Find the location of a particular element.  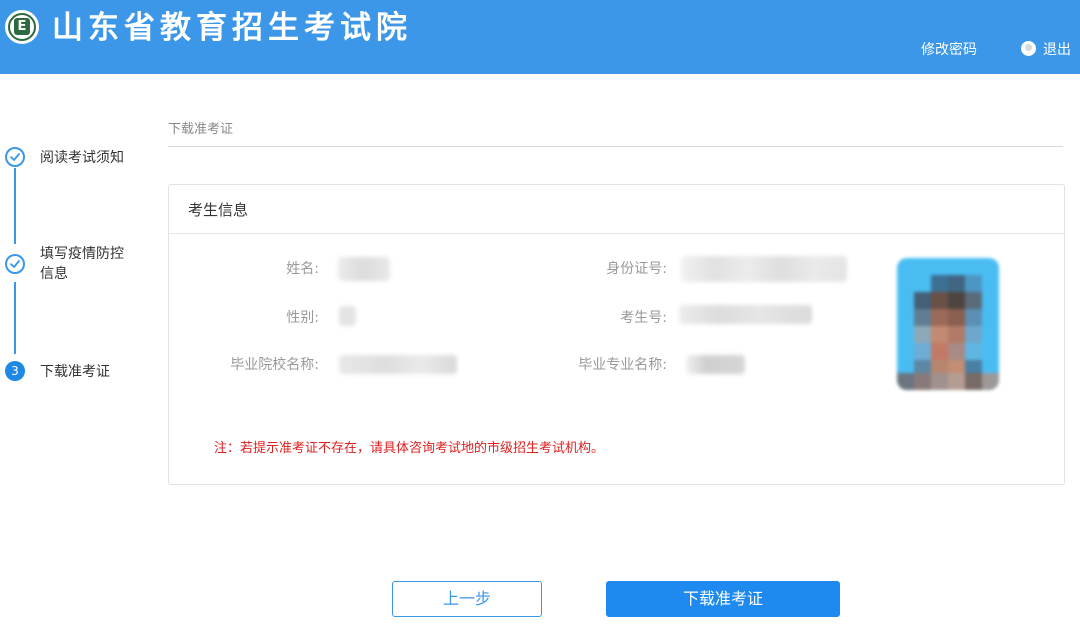

step-1-check-icon is located at coordinates (15, 157).